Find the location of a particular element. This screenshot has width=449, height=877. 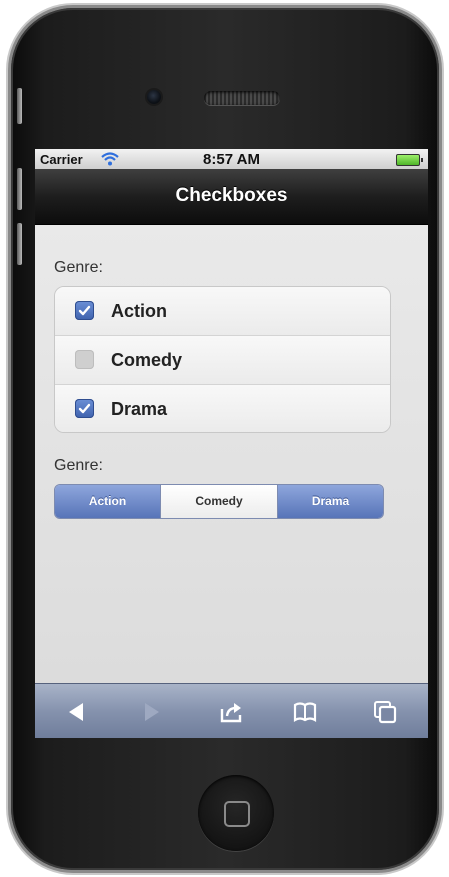

segment-comedy: Comedy is located at coordinates (218, 501).